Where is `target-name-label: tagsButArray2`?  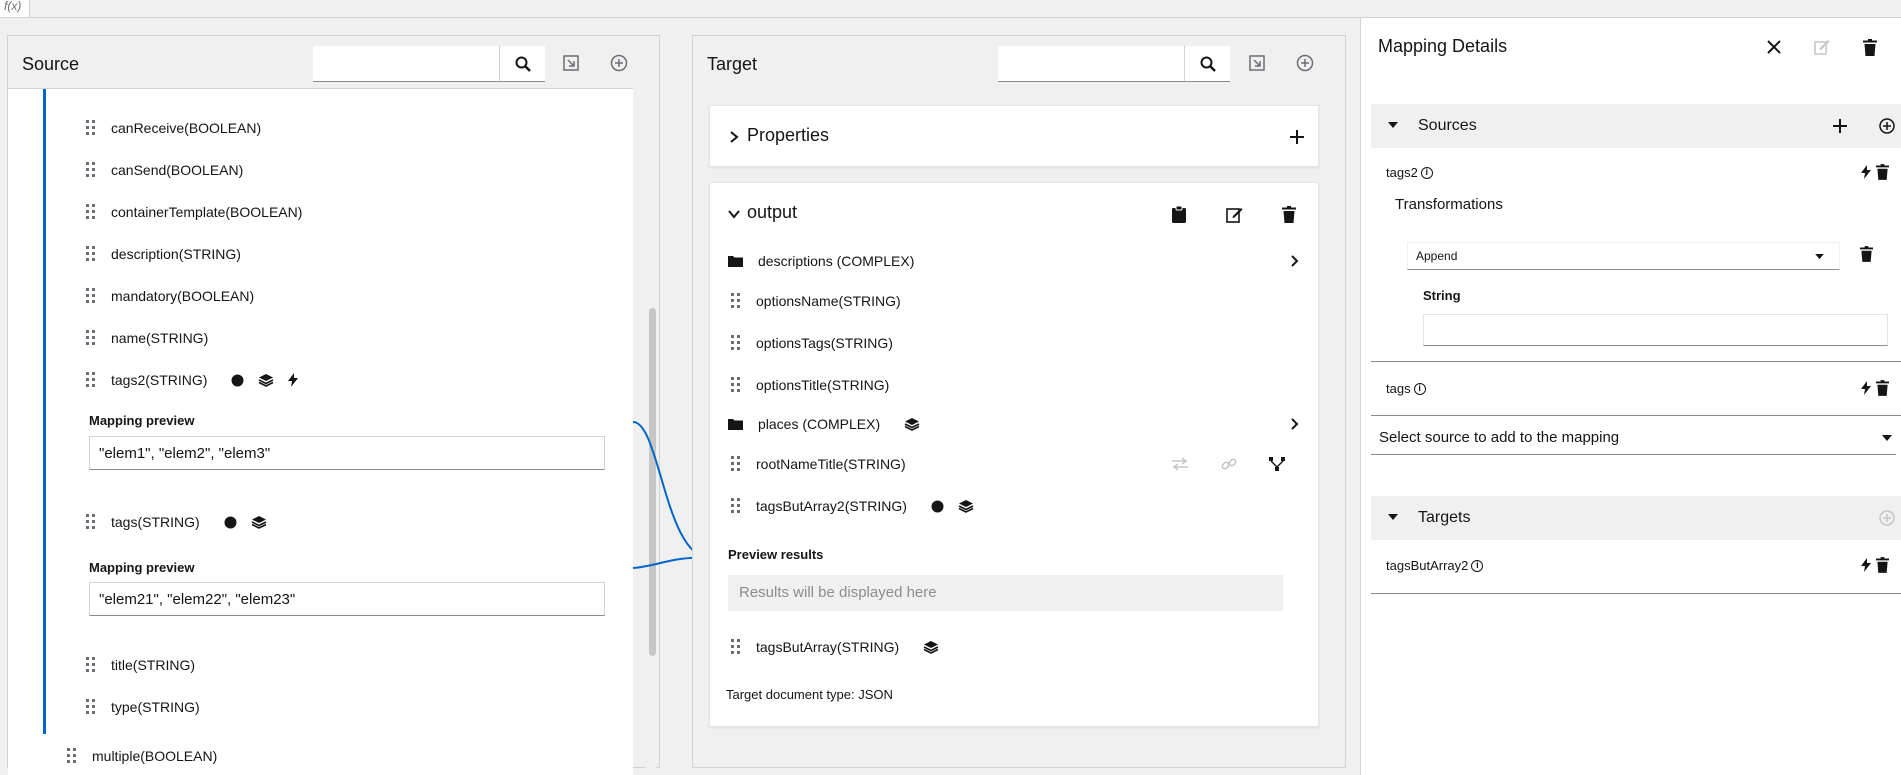
target-name-label: tagsButArray2 is located at coordinates (1427, 565).